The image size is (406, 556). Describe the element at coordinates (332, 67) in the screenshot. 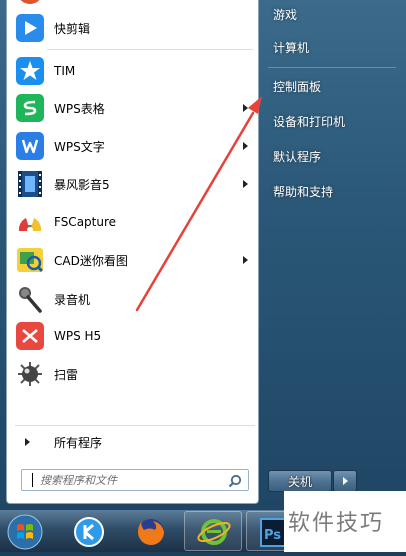

I see `right-divider` at that location.